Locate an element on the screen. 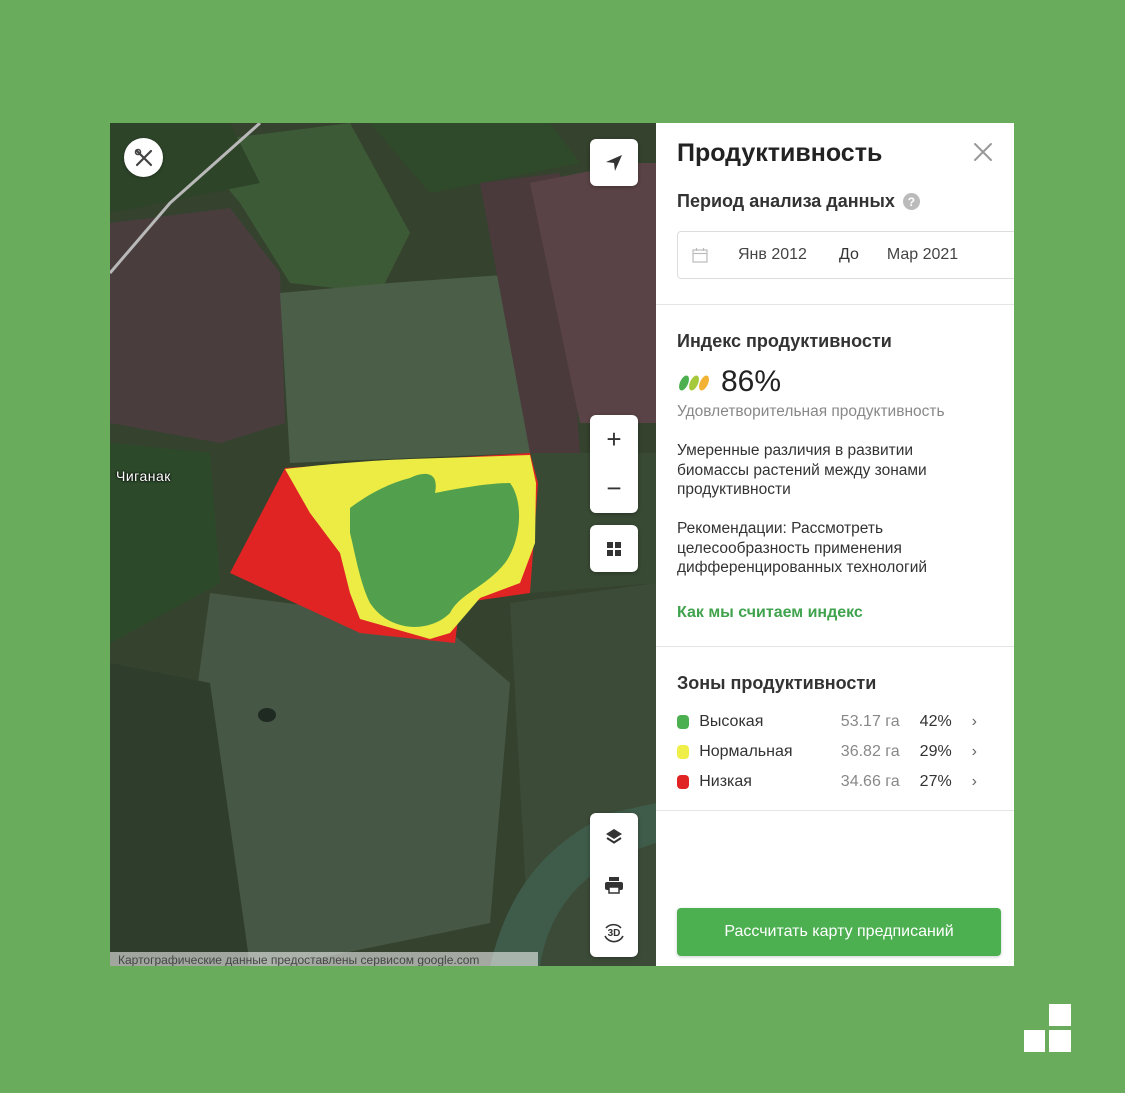  grid-icon is located at coordinates (614, 548).